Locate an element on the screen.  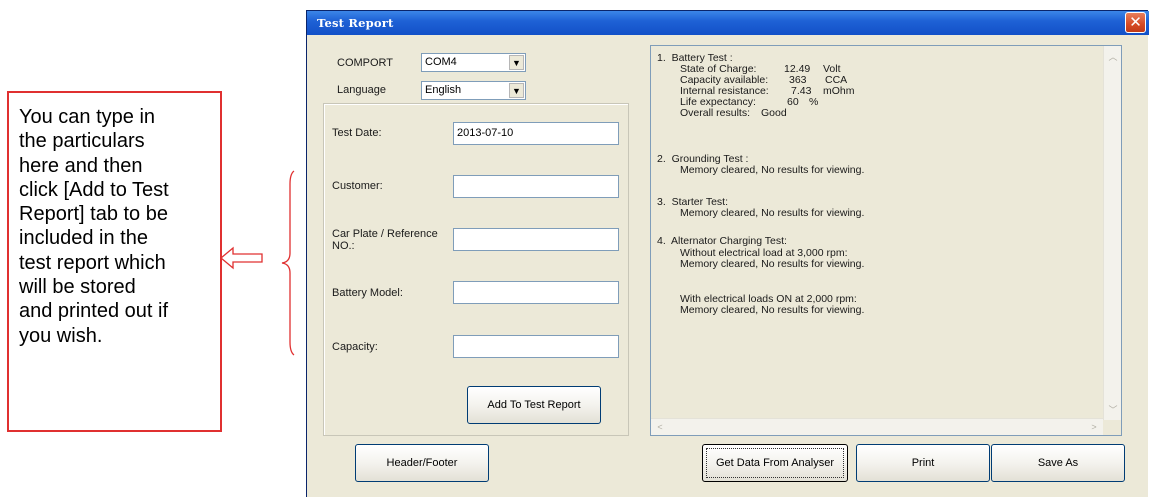
save-as-label: Save As is located at coordinates (1058, 463).